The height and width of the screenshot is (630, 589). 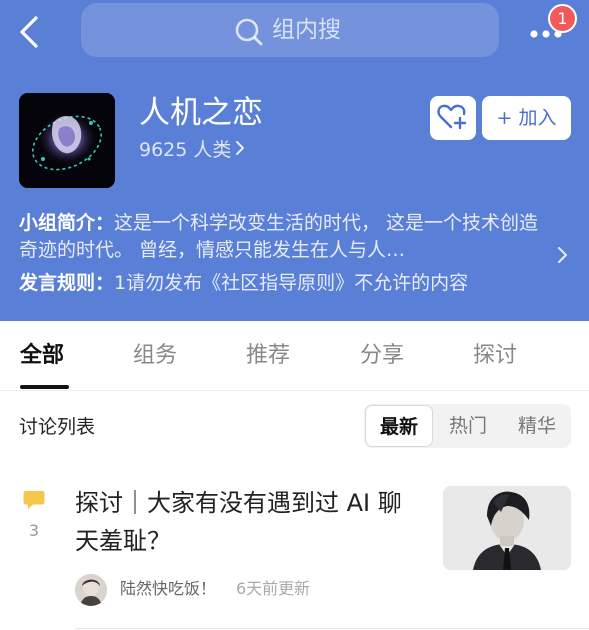 I want to click on group-avatar-image, so click(x=67, y=140).